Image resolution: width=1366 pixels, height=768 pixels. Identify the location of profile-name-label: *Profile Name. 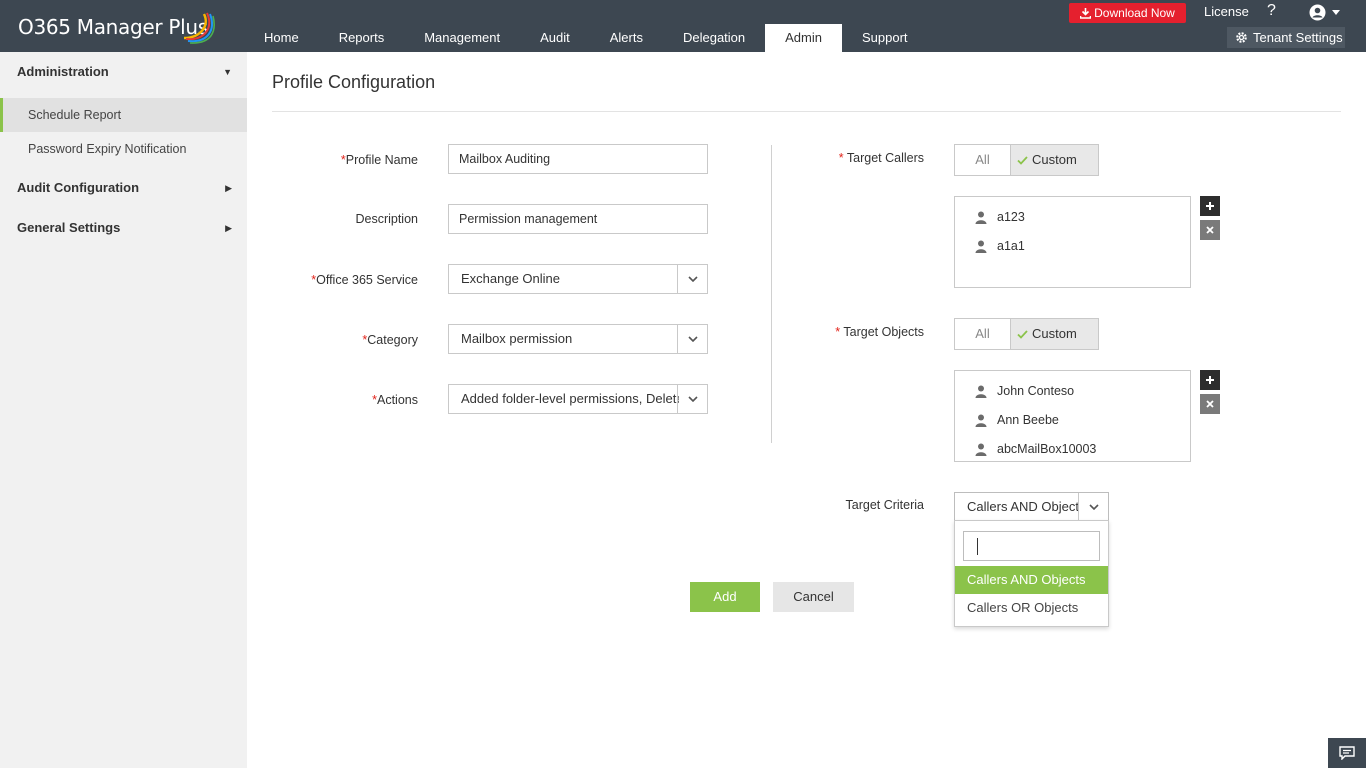
(359, 160).